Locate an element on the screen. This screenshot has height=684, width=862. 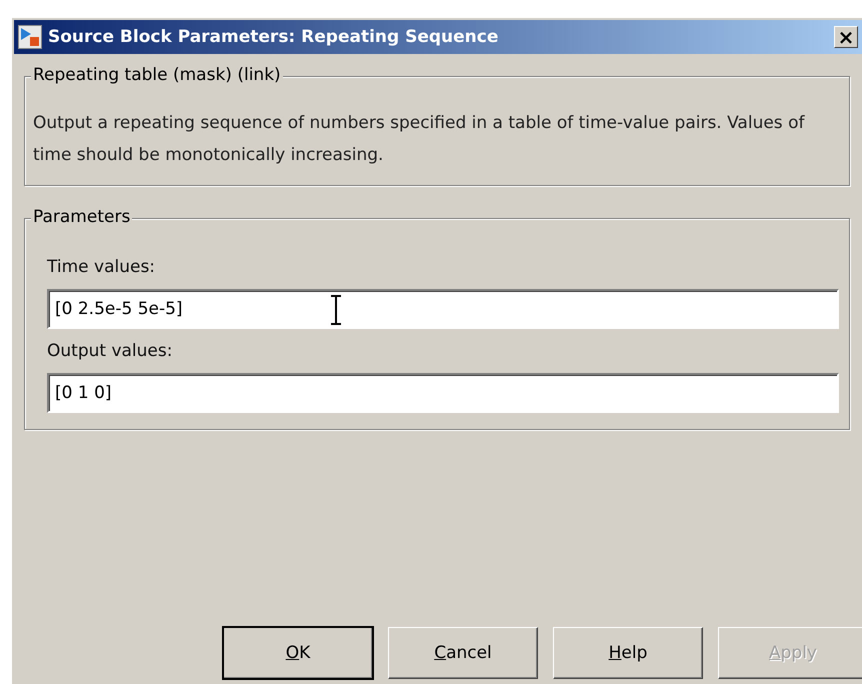
group-title: Repeating table (mask) (link) is located at coordinates (157, 75).